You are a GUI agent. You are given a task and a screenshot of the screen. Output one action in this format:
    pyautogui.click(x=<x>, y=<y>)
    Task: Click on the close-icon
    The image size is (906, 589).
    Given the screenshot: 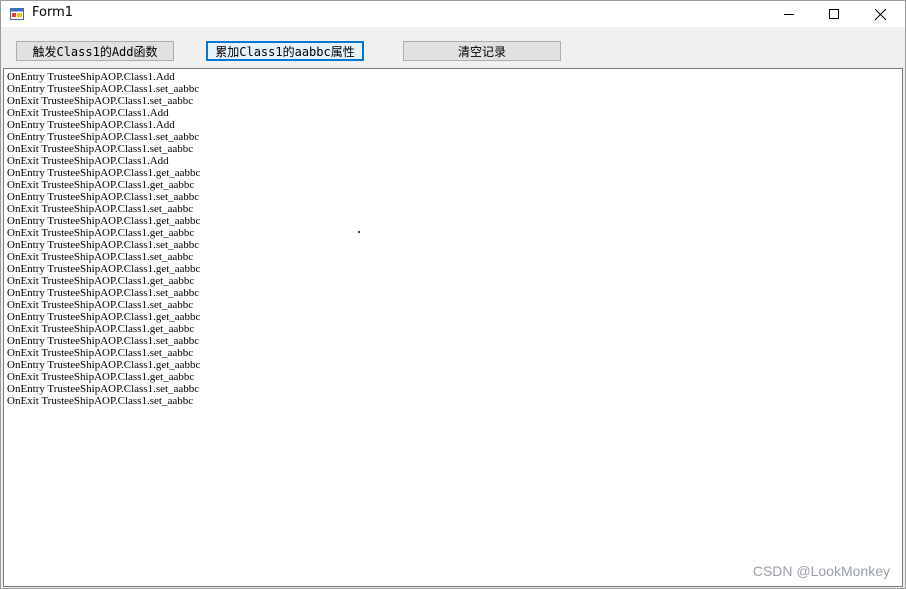 What is the action you would take?
    pyautogui.click(x=880, y=14)
    